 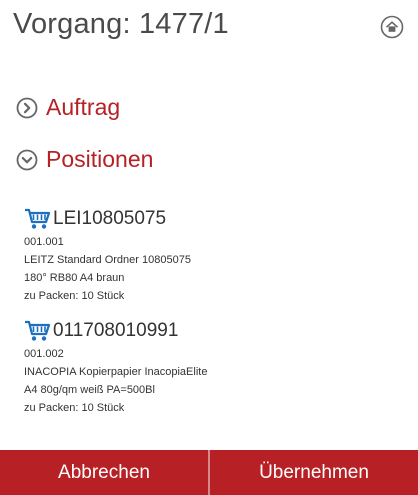 What do you see at coordinates (116, 330) in the screenshot?
I see `position-code: 011708010991` at bounding box center [116, 330].